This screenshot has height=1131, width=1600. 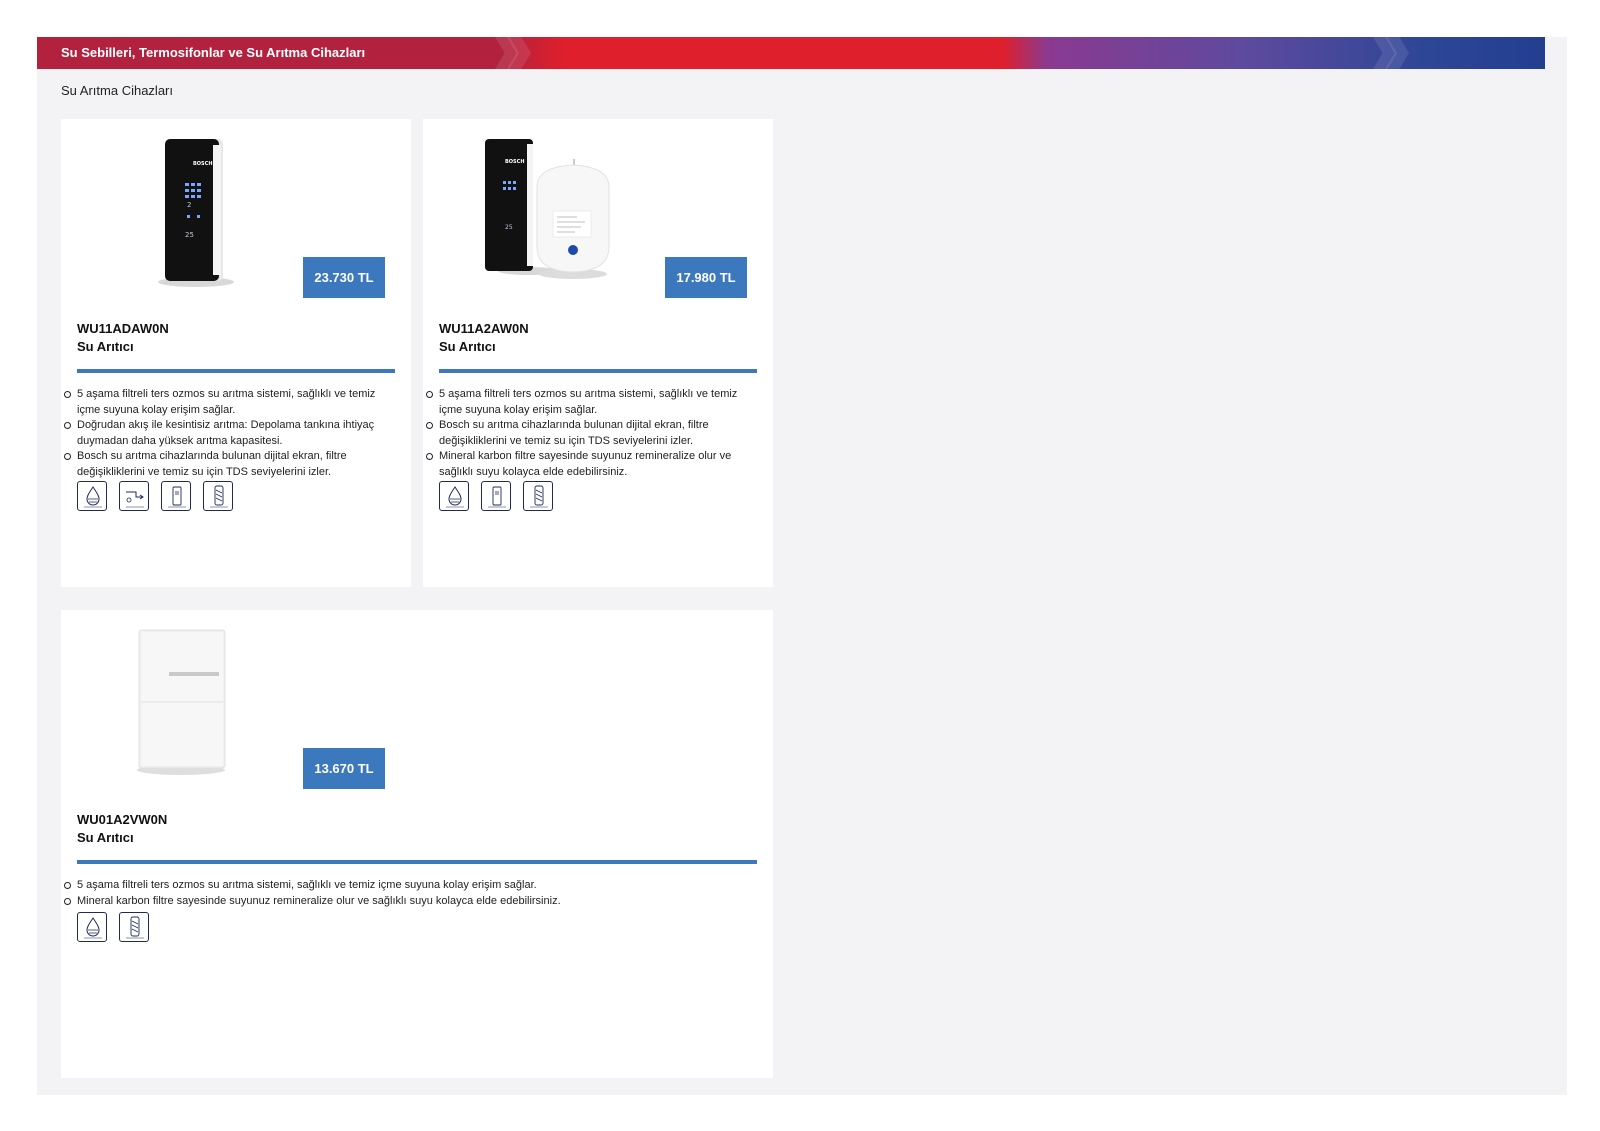 What do you see at coordinates (189, 205) in the screenshot?
I see `svg-text: 2` at bounding box center [189, 205].